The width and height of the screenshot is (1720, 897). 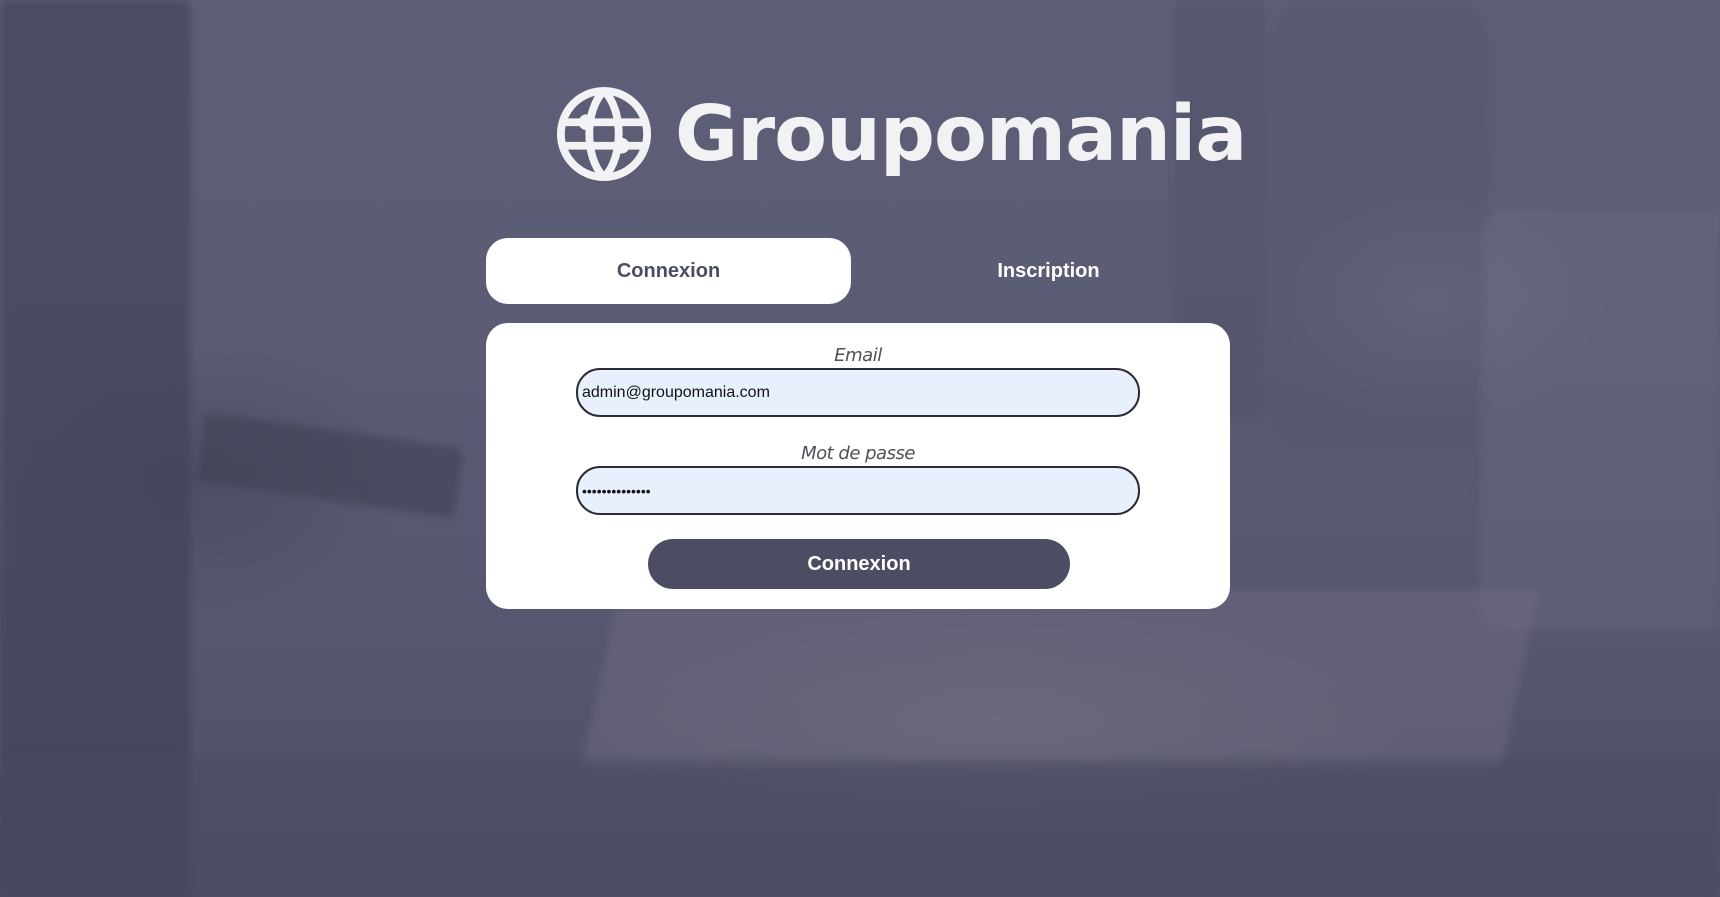 What do you see at coordinates (668, 271) in the screenshot?
I see `tab-connexion: Connexion` at bounding box center [668, 271].